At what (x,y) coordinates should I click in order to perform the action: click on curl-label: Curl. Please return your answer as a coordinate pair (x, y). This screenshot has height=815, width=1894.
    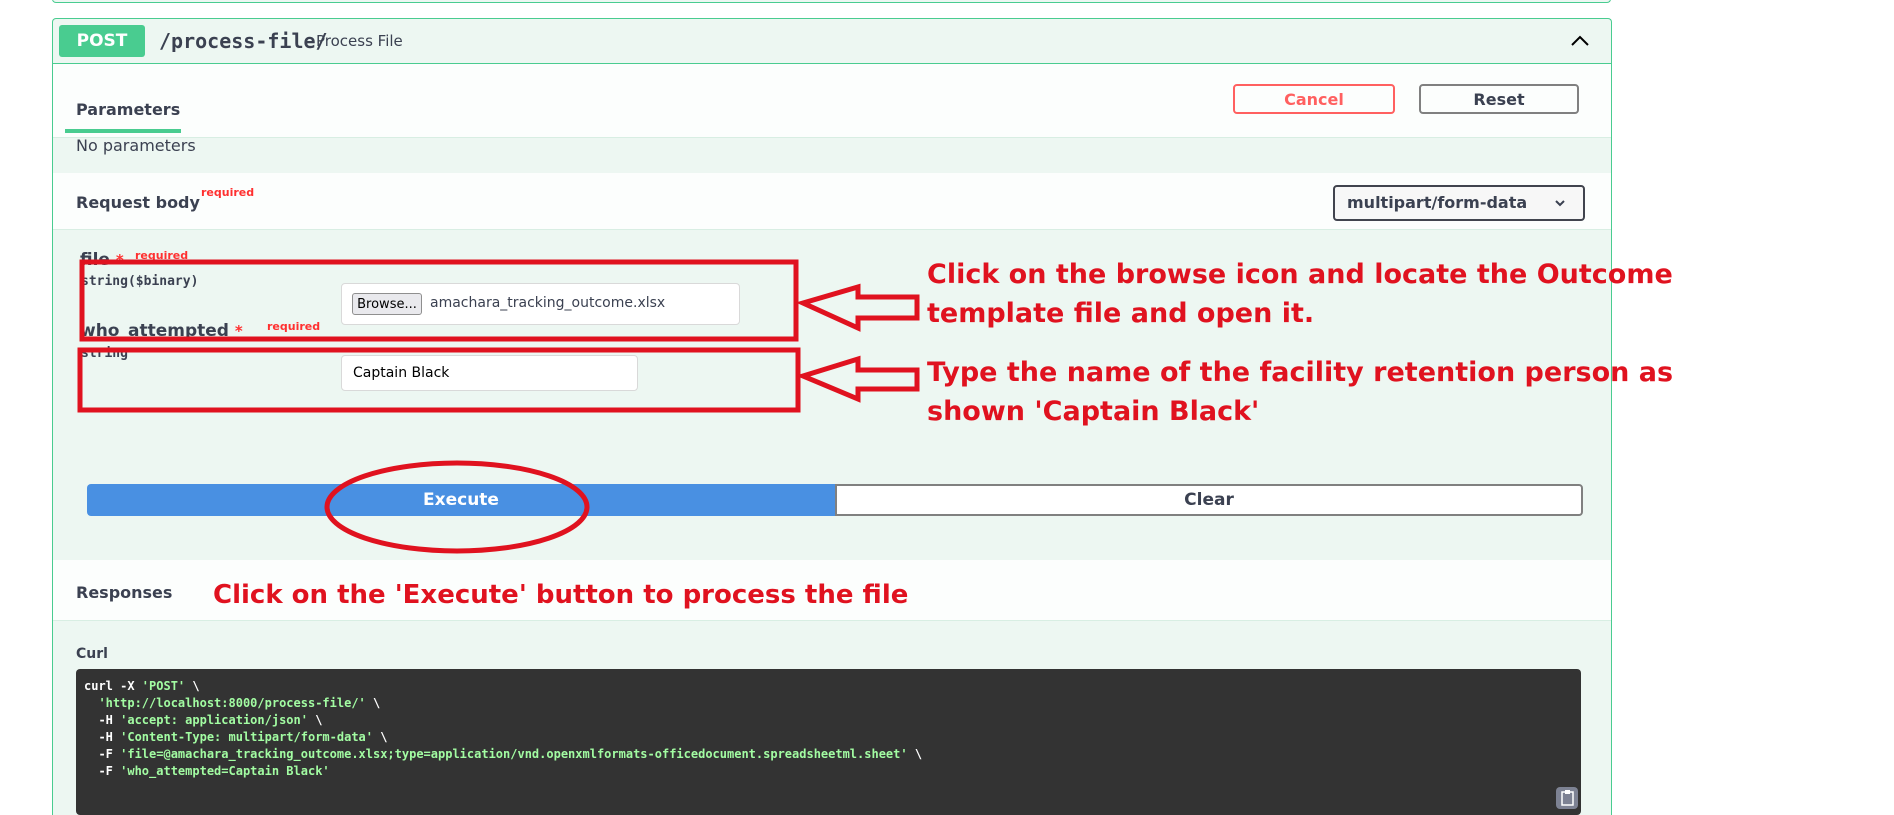
    Looking at the image, I should click on (92, 654).